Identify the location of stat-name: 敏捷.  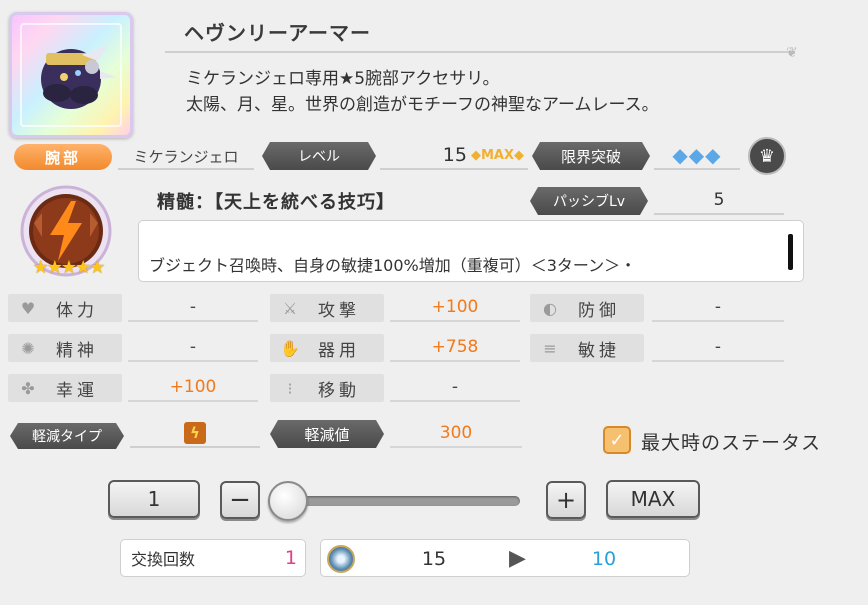
(599, 350).